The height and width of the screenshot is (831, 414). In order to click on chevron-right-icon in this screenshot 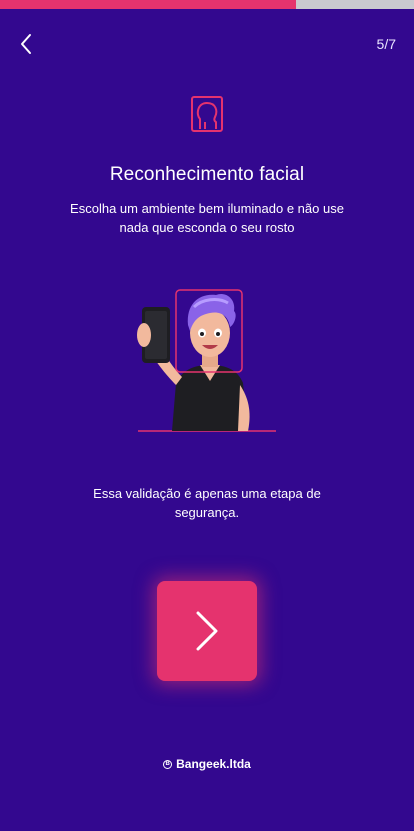, I will do `click(207, 631)`.